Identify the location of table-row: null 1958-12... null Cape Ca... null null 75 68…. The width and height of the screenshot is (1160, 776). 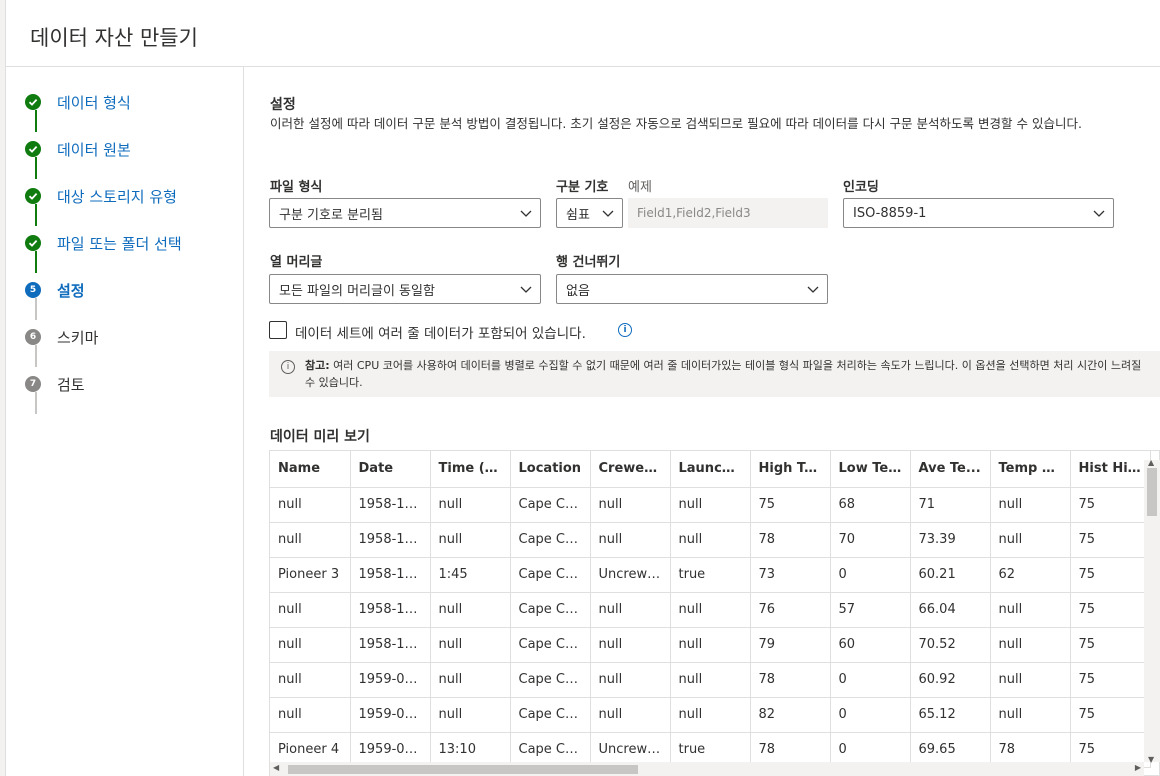
(710, 505).